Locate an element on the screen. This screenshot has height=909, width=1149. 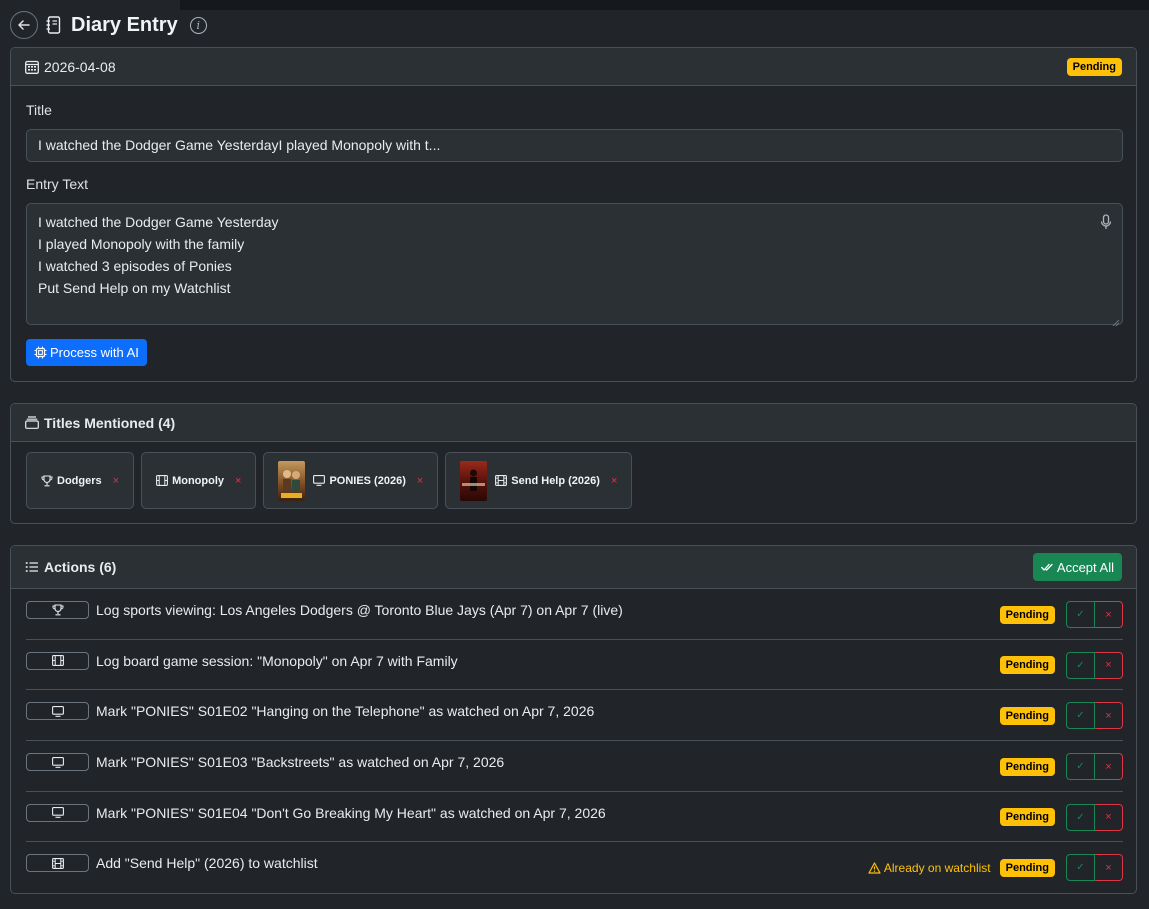
title-chip-dodgers: Dodgers × is located at coordinates (80, 480).